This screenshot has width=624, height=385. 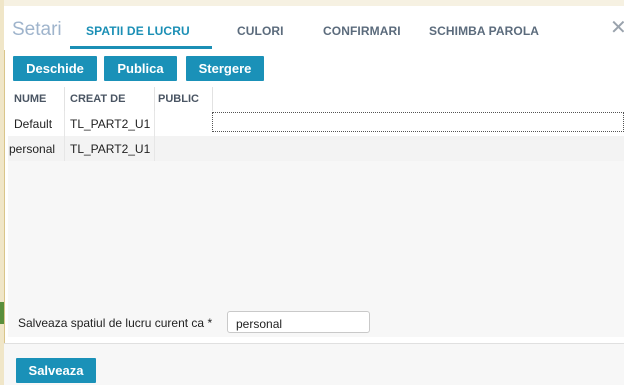 What do you see at coordinates (138, 31) in the screenshot?
I see `tab-workspaces: SPATII DE LUCRU` at bounding box center [138, 31].